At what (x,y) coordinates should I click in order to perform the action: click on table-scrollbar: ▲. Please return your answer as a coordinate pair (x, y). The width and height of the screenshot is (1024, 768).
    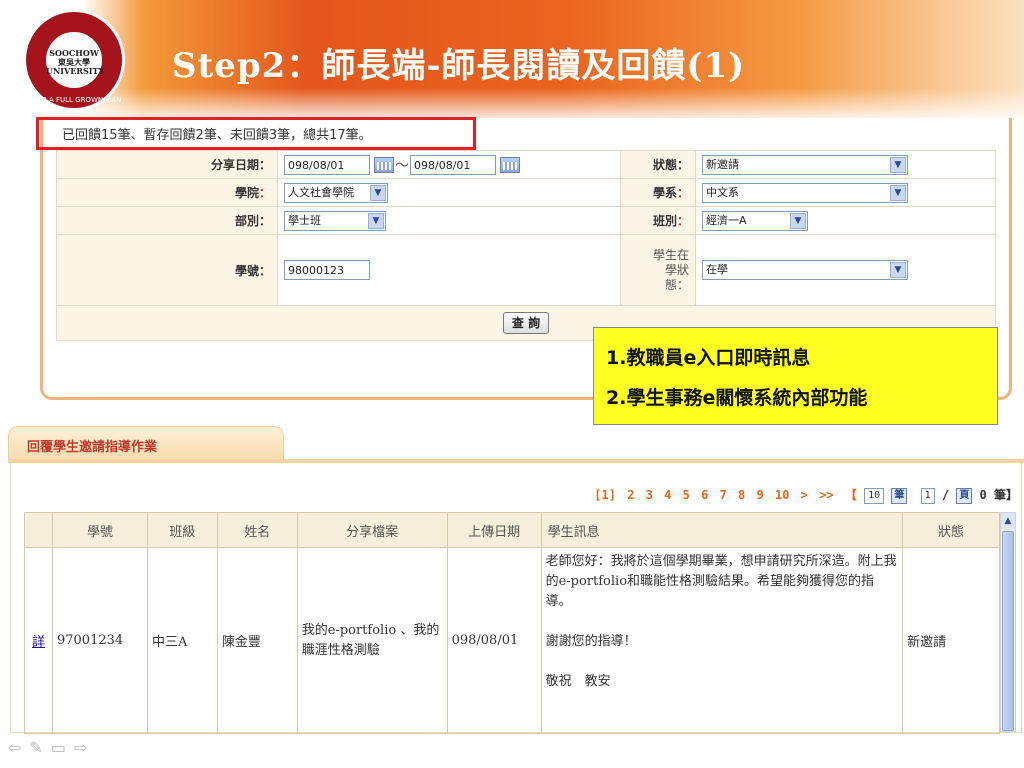
    Looking at the image, I should click on (1008, 622).